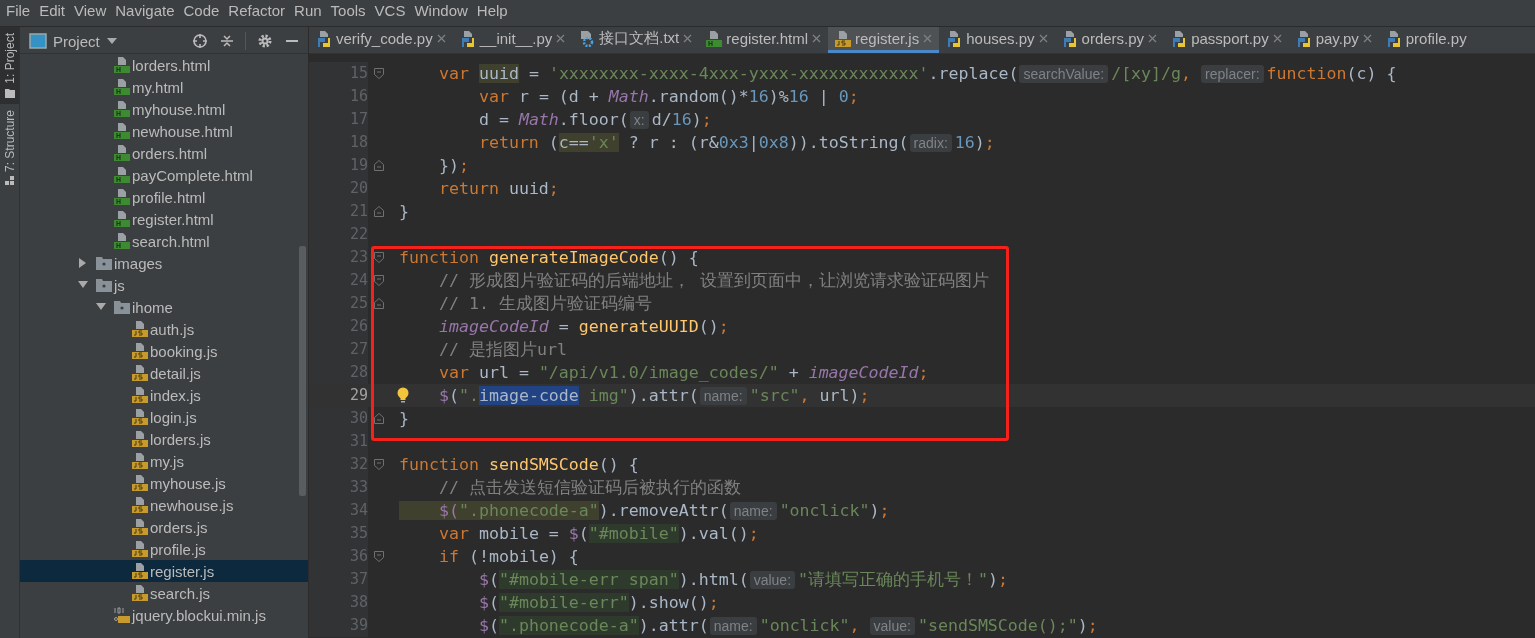 The width and height of the screenshot is (1535, 638). What do you see at coordinates (164, 285) in the screenshot?
I see `tree-item: js` at bounding box center [164, 285].